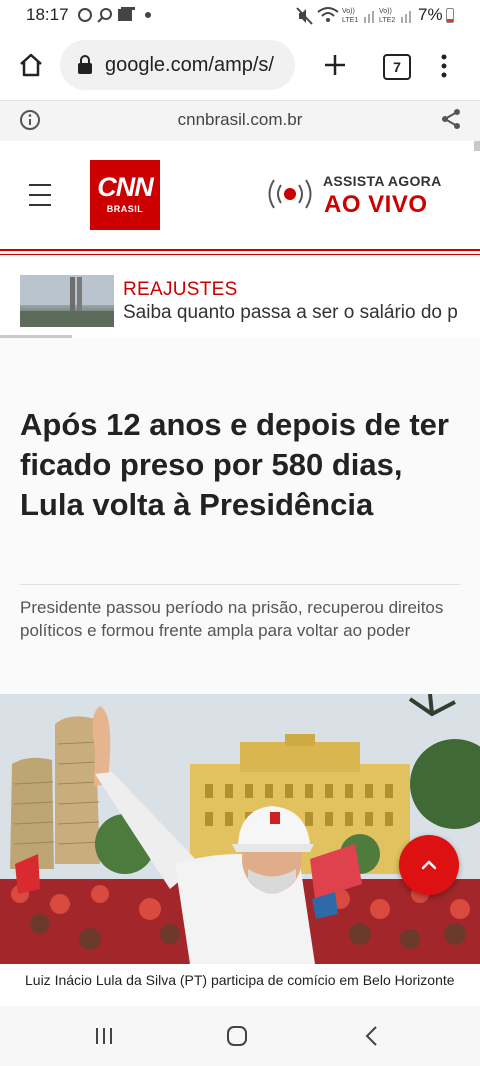 The width and height of the screenshot is (480, 1066). Describe the element at coordinates (237, 1038) in the screenshot. I see `home-nav-icon` at that location.